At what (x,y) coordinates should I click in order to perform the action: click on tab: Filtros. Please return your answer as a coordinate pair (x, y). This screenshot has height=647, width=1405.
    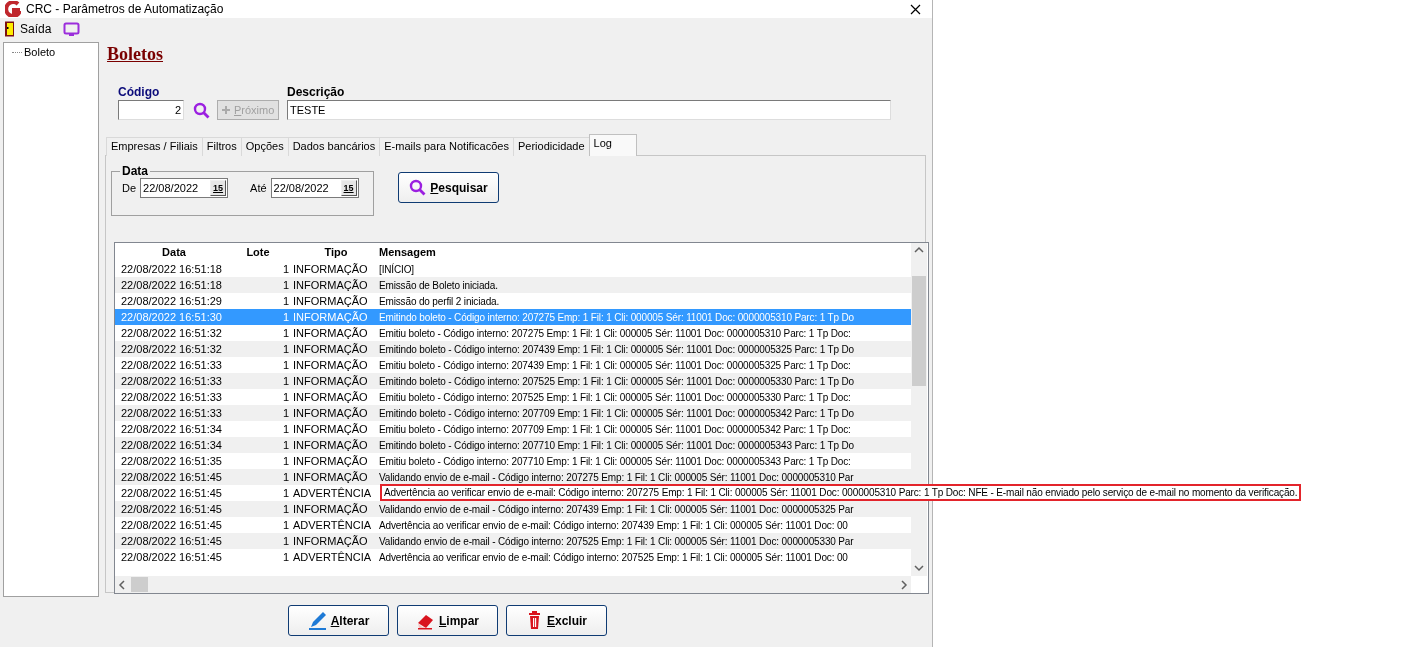
    Looking at the image, I should click on (221, 146).